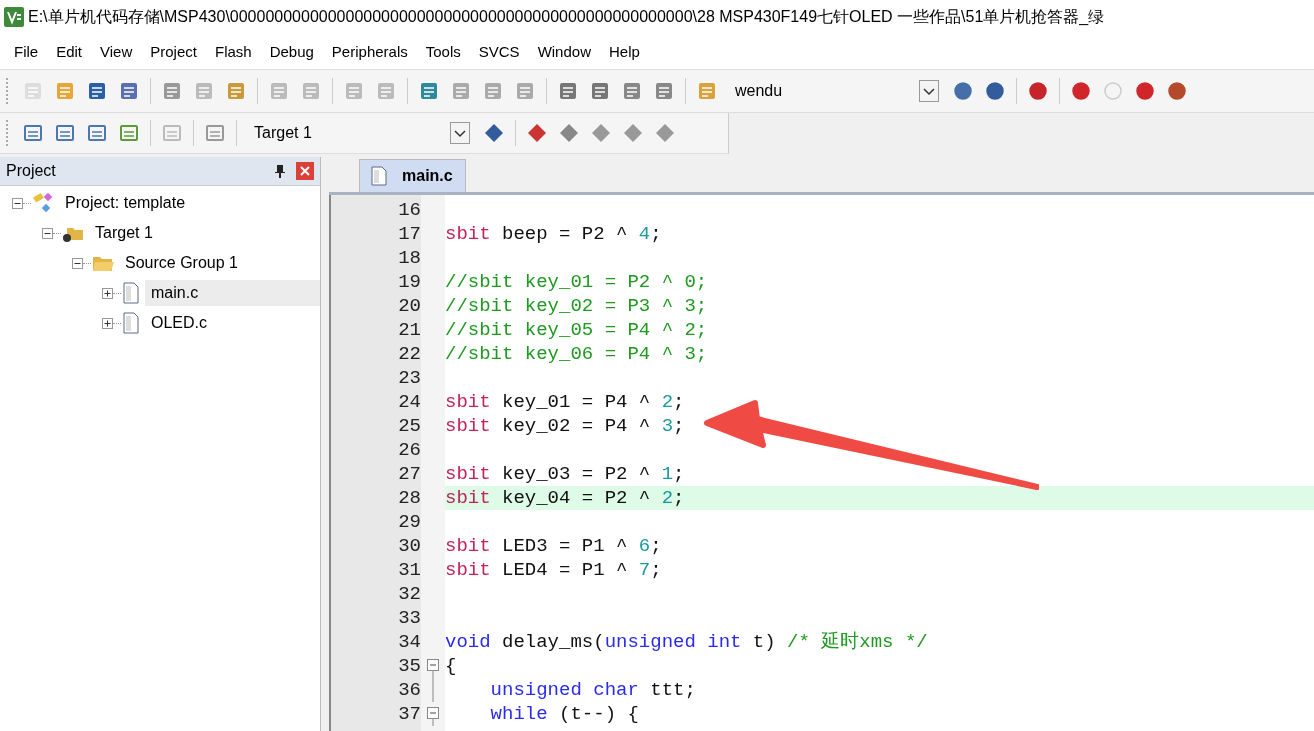 This screenshot has height=731, width=1314. What do you see at coordinates (409, 642) in the screenshot?
I see `line-number: 34` at bounding box center [409, 642].